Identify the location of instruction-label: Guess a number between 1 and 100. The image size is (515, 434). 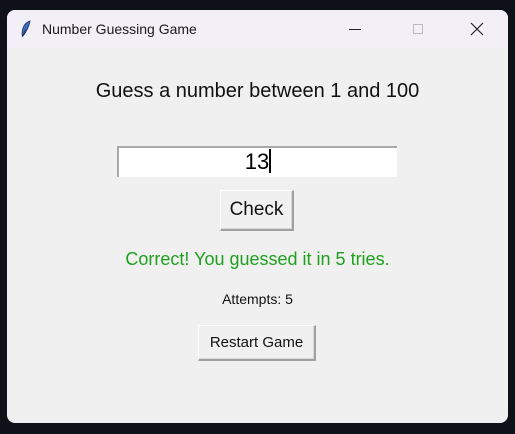
(257, 91).